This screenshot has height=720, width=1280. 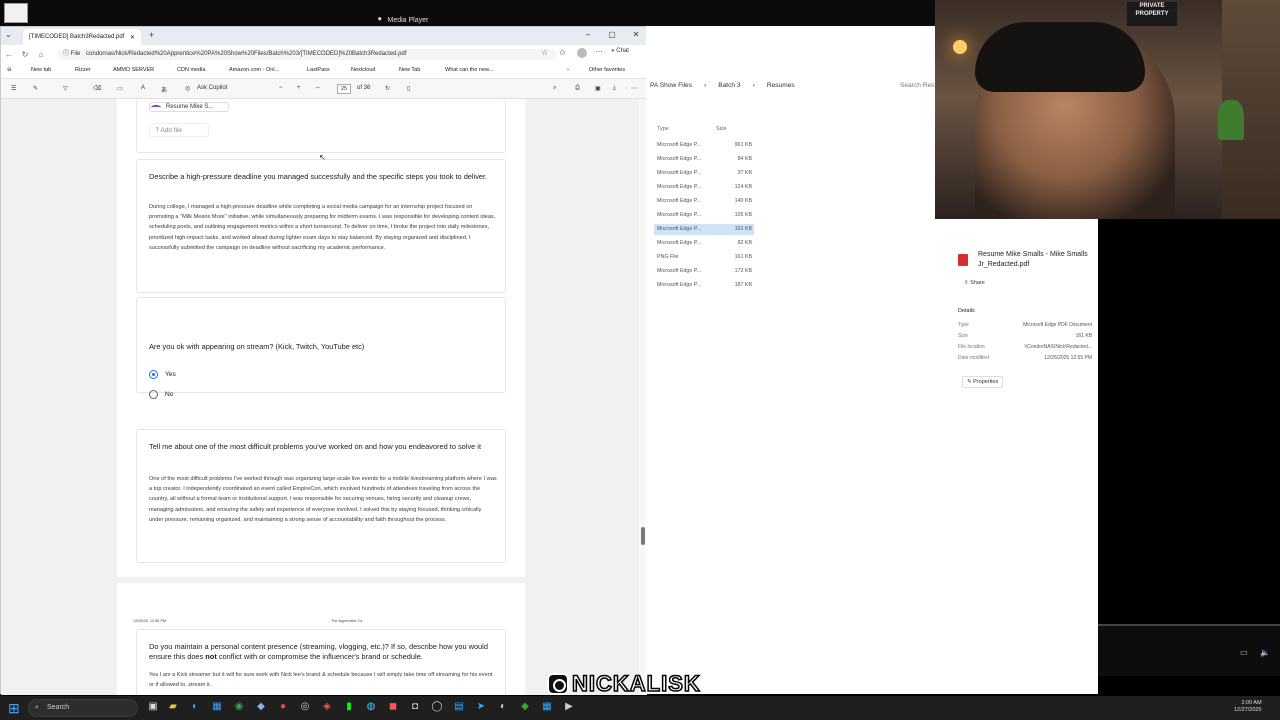 What do you see at coordinates (153, 394) in the screenshot?
I see `radio-no` at bounding box center [153, 394].